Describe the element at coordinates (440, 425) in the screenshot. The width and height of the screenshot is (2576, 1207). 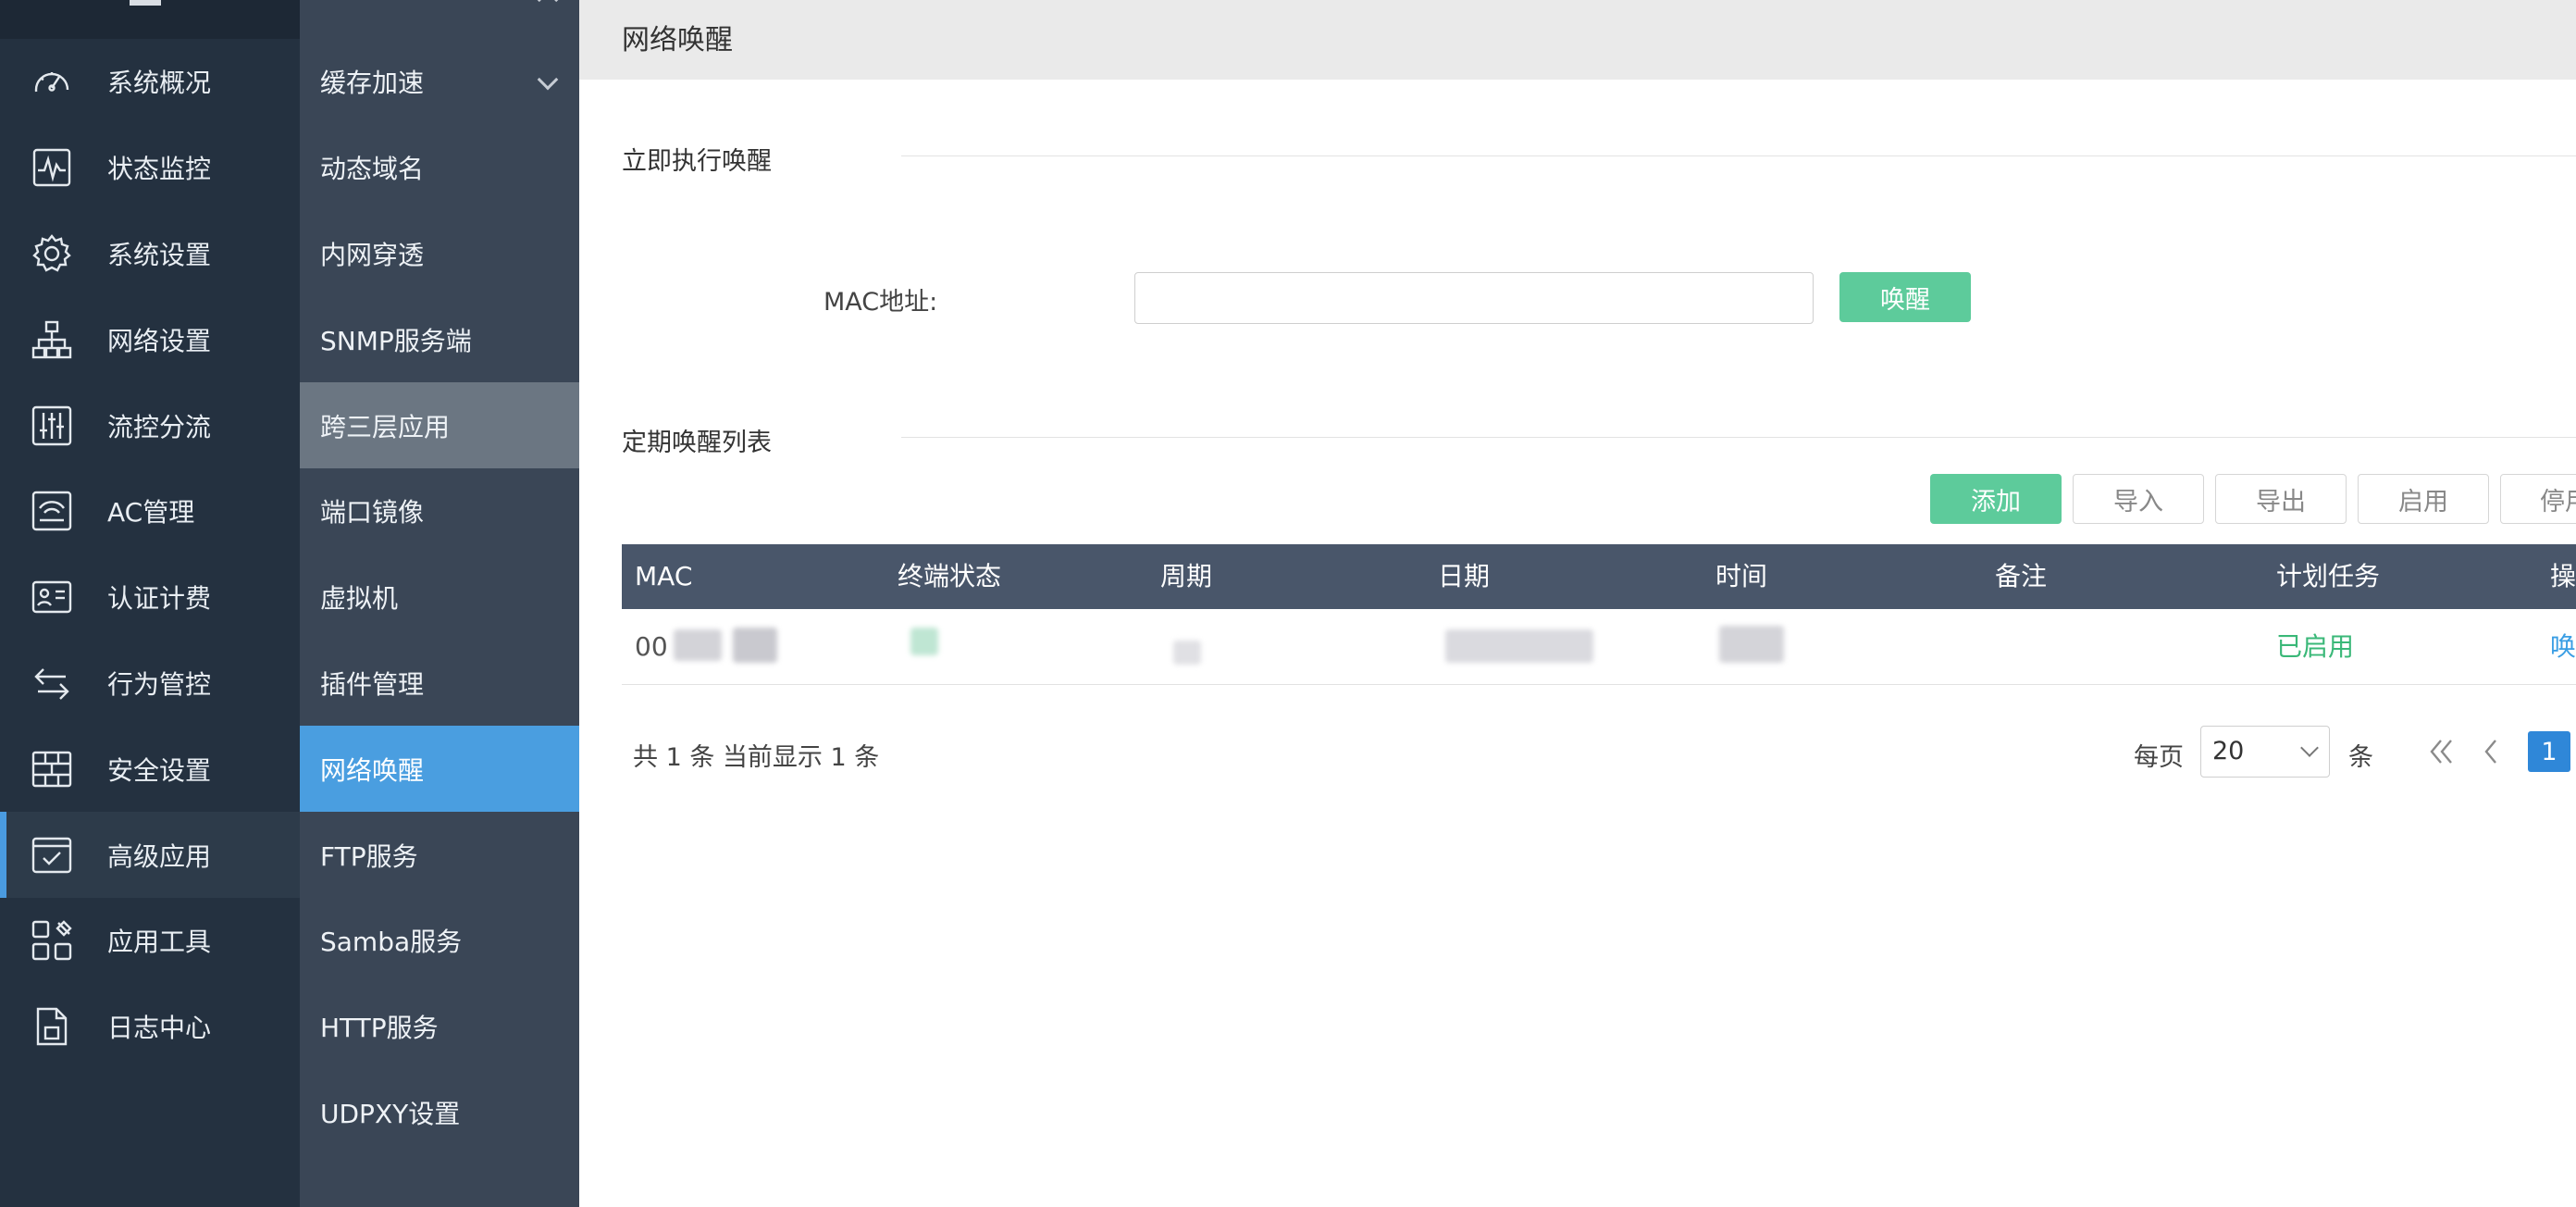
I see `subnav-item-cross-layer3: 跨三层应用` at that location.